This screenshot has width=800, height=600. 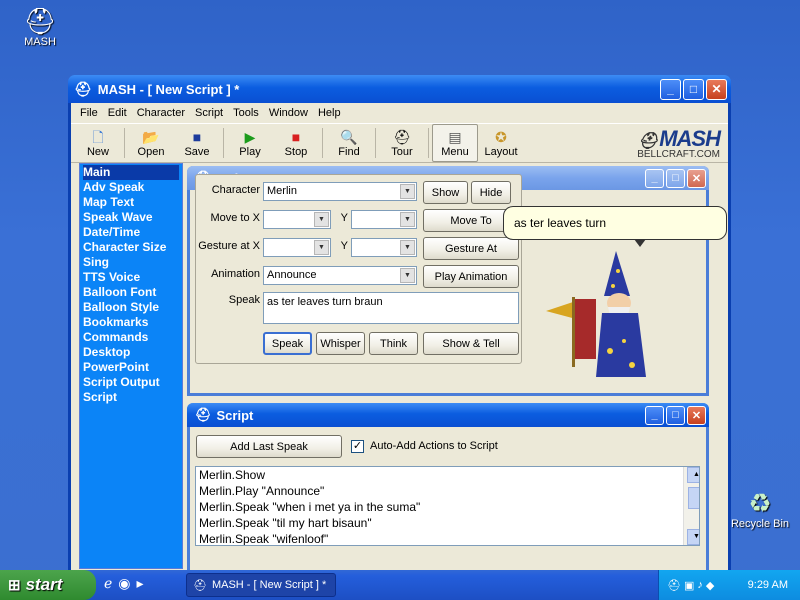 I want to click on play-button: ▶ Play, so click(x=250, y=143).